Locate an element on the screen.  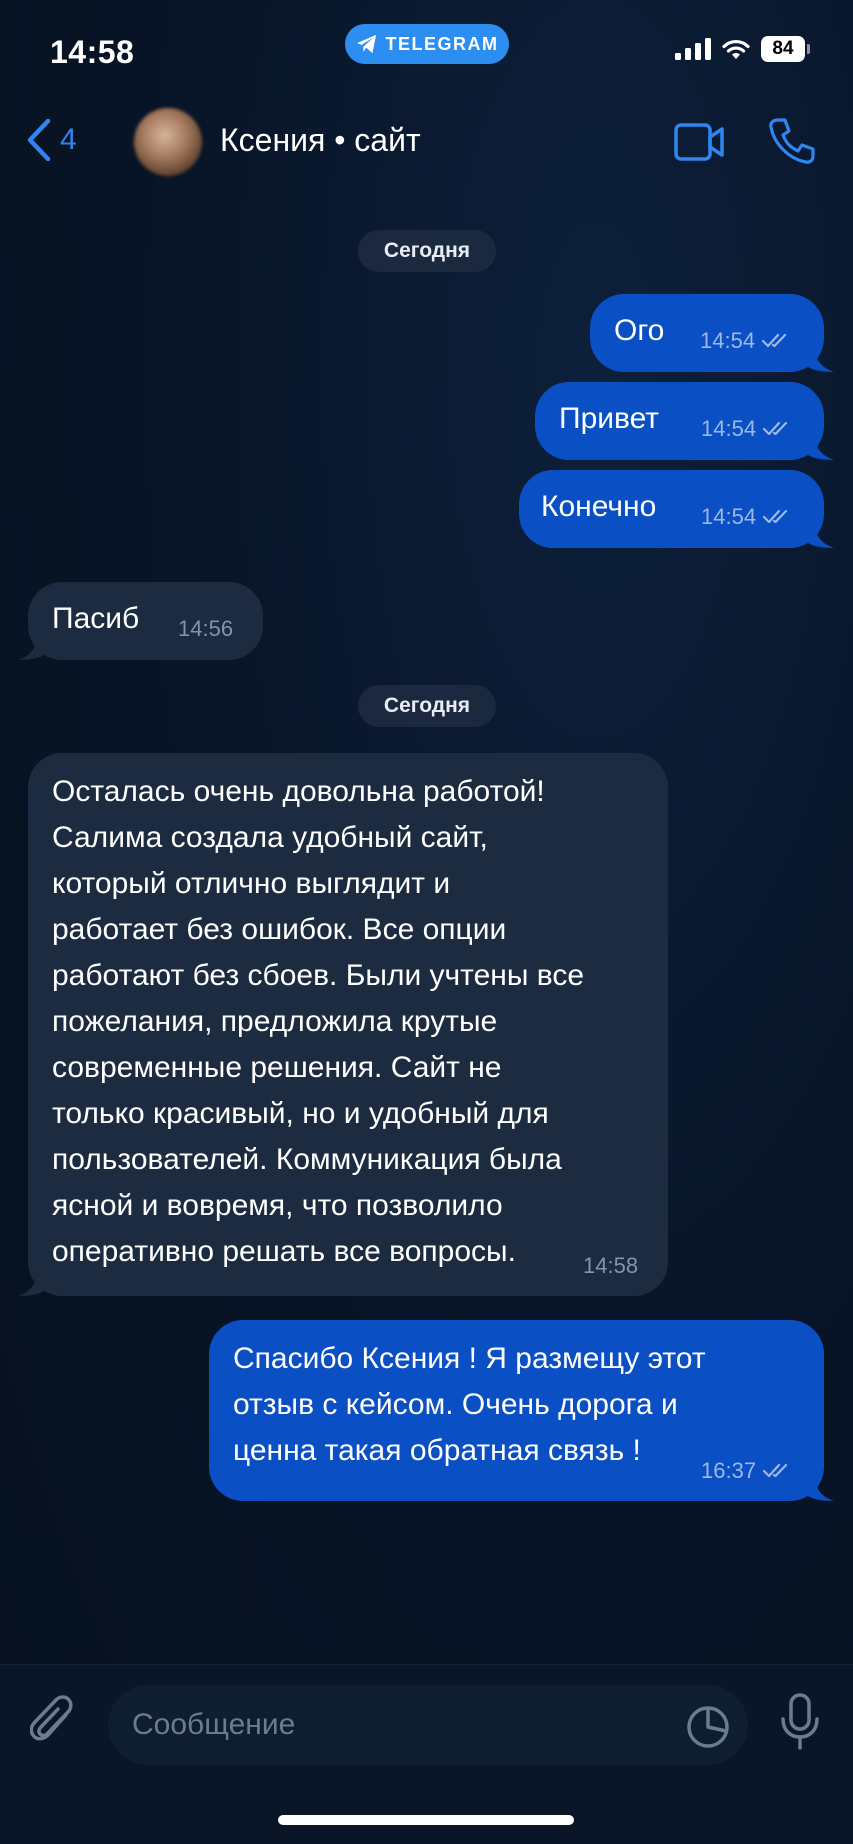
chat-title: Ксения • сайт is located at coordinates (320, 140).